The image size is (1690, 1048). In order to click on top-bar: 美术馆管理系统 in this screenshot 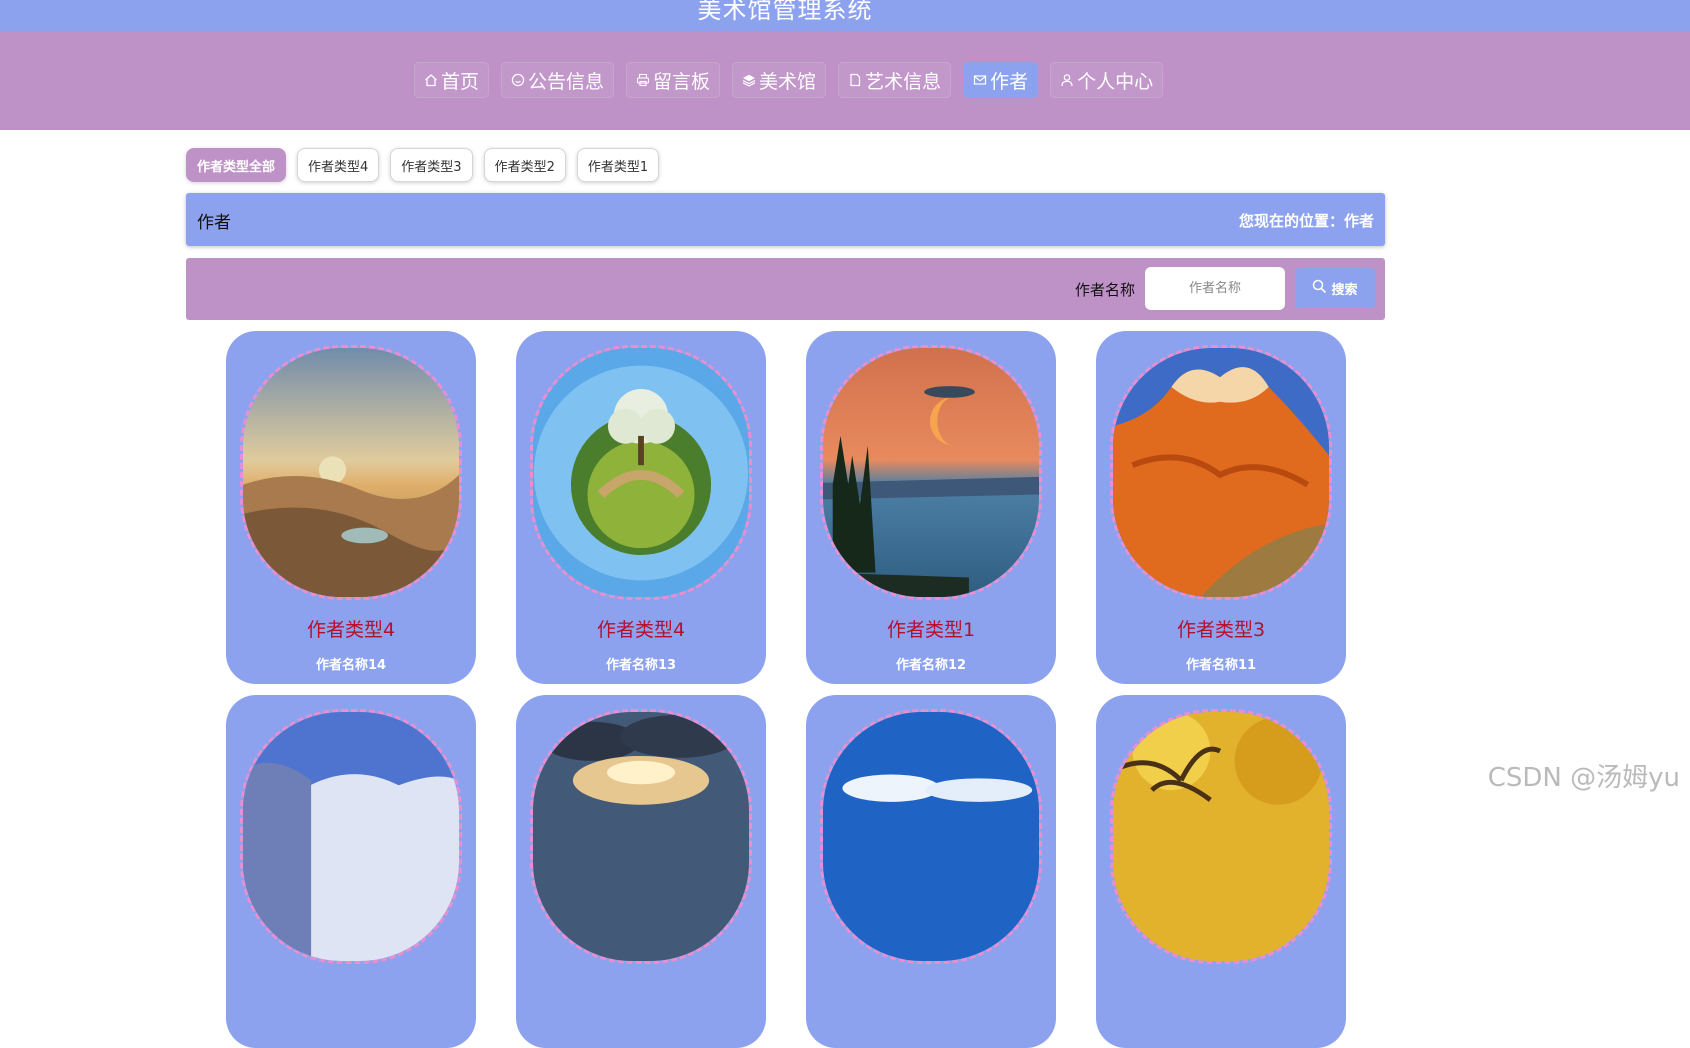, I will do `click(845, 15)`.